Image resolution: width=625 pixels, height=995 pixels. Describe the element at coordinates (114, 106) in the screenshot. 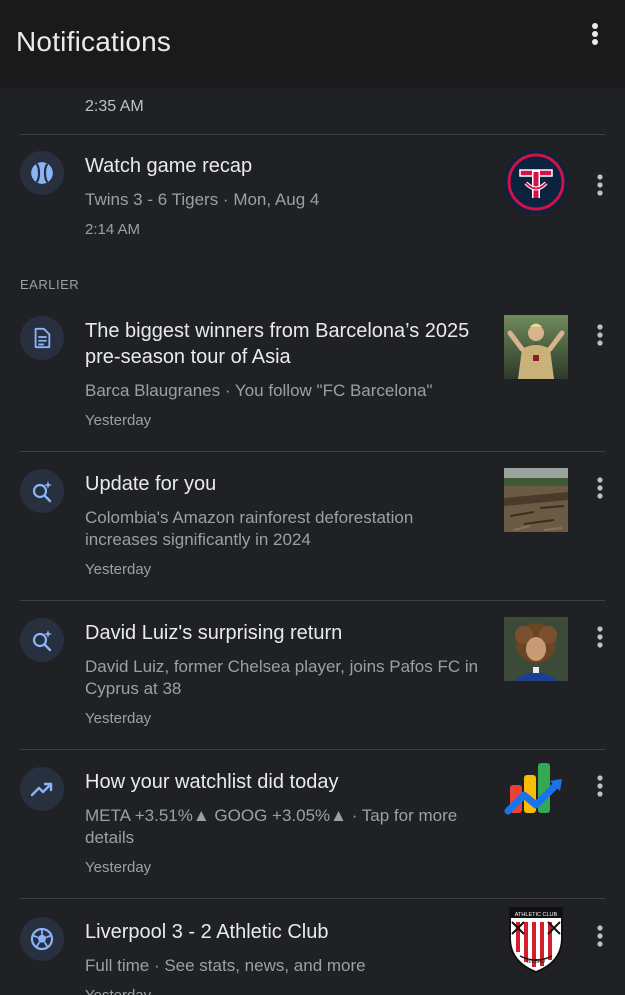

I see `previous-item-time: 2:35 AM` at that location.